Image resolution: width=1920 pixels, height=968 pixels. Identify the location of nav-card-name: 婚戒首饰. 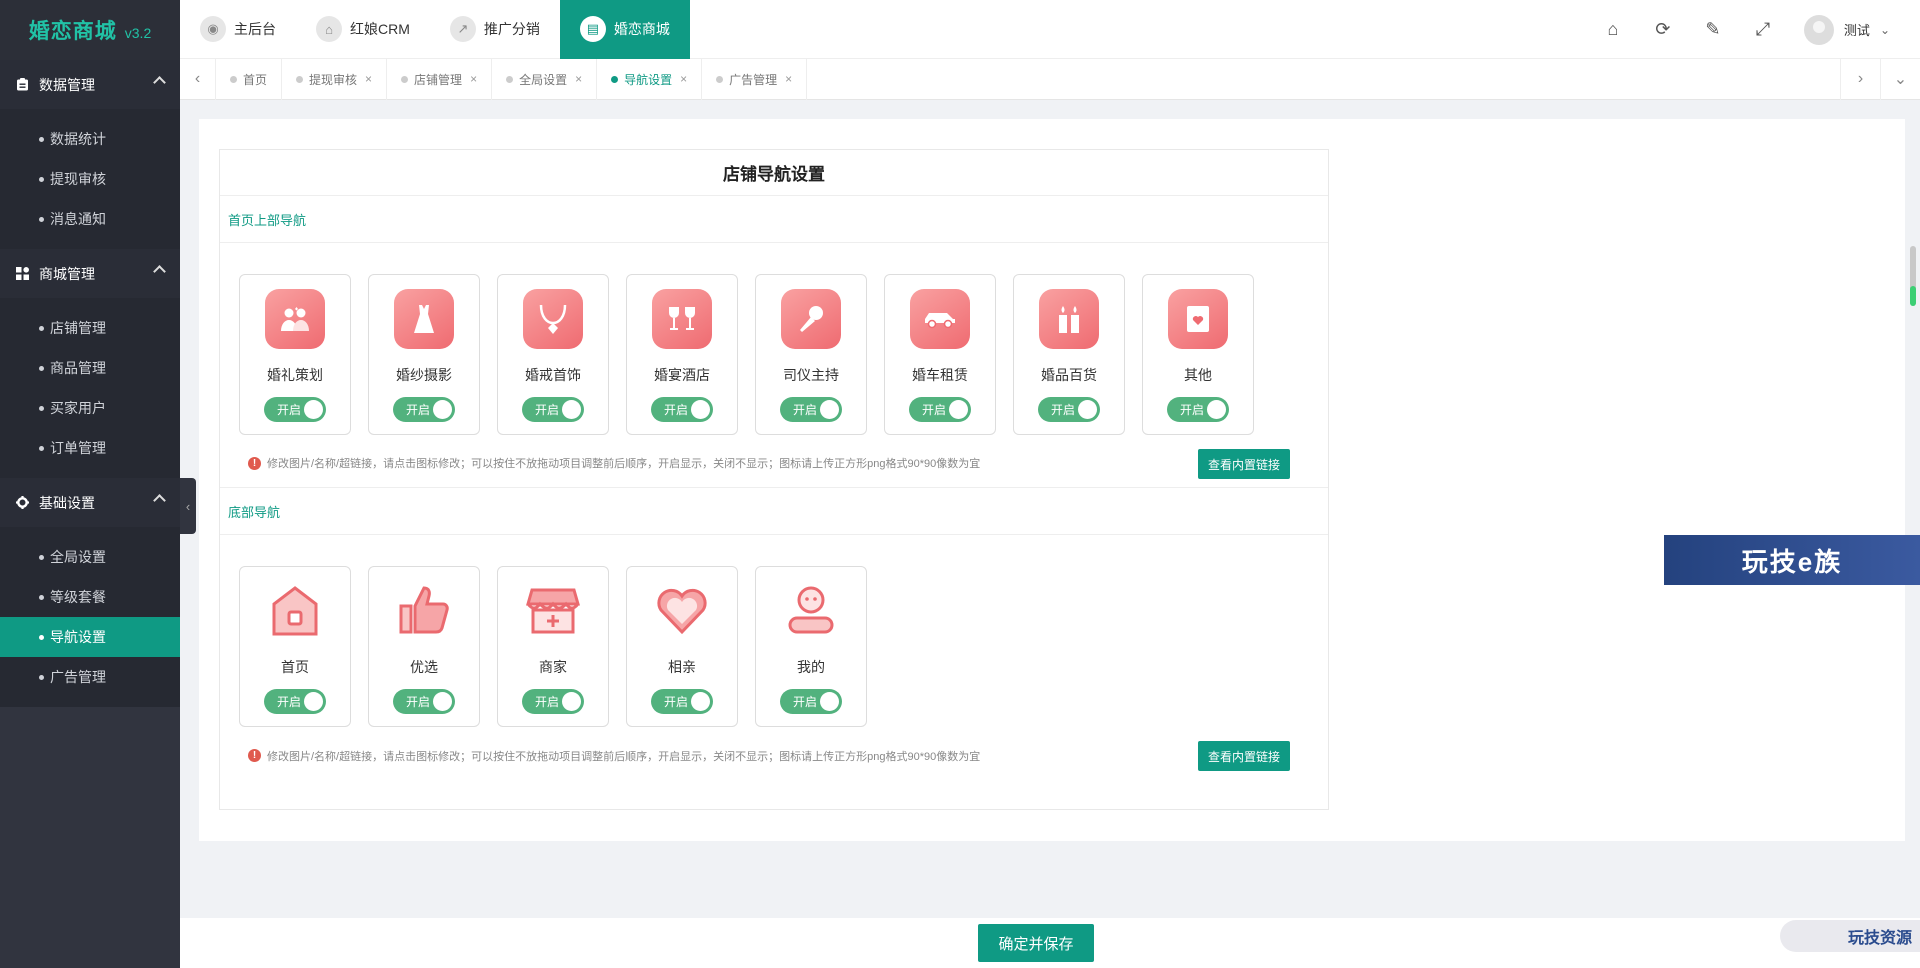
(553, 375).